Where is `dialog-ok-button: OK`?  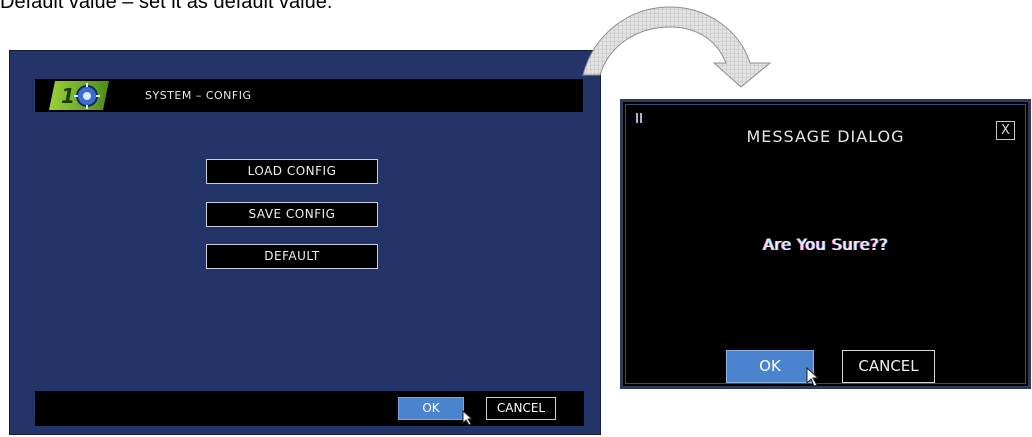
dialog-ok-button: OK is located at coordinates (770, 366).